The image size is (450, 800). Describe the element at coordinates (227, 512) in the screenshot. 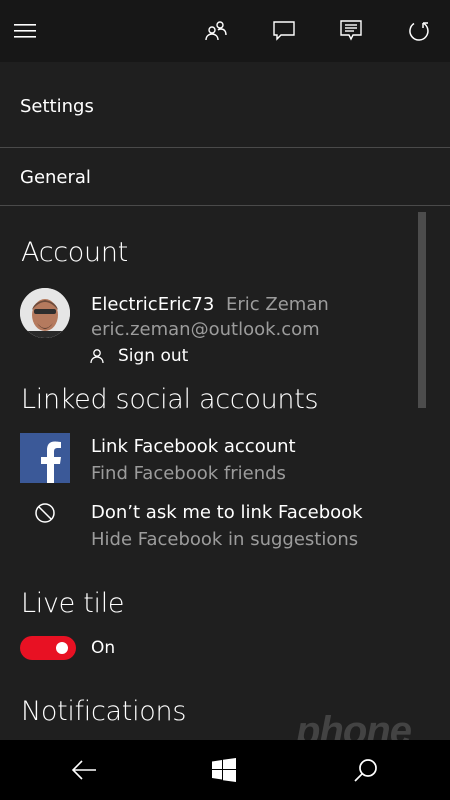

I see `dont-ask-facebook-title: Don’t ask me to link Facebook` at that location.